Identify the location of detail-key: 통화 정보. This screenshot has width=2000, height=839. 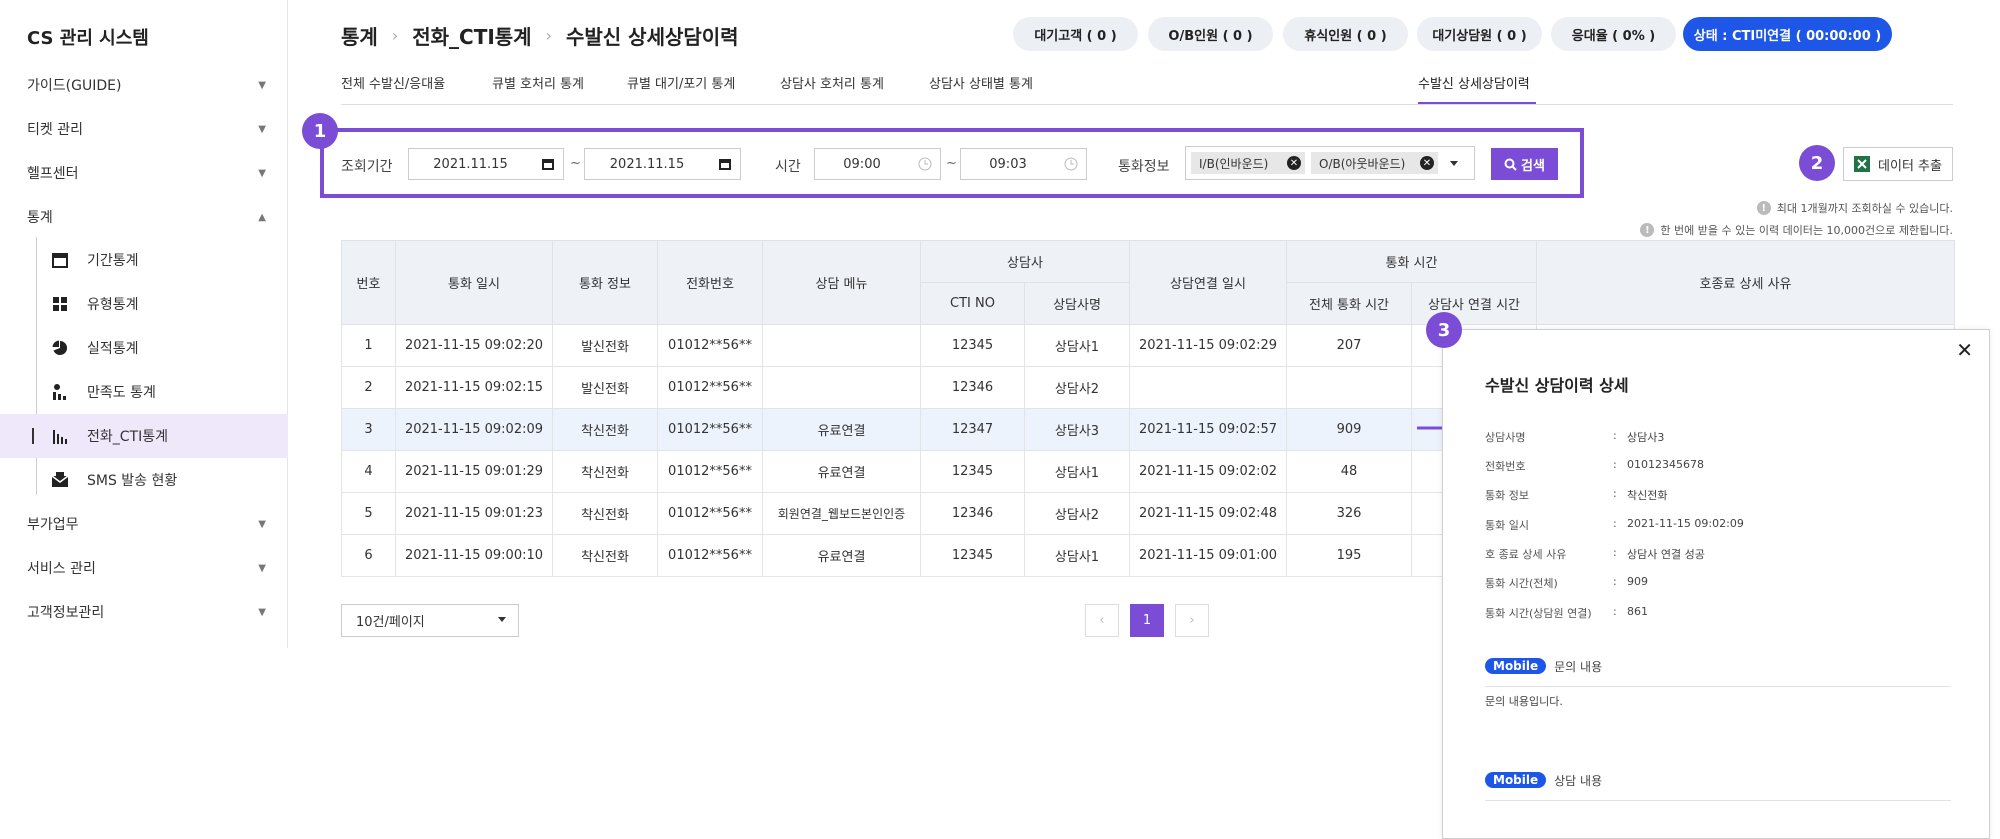
(1507, 495).